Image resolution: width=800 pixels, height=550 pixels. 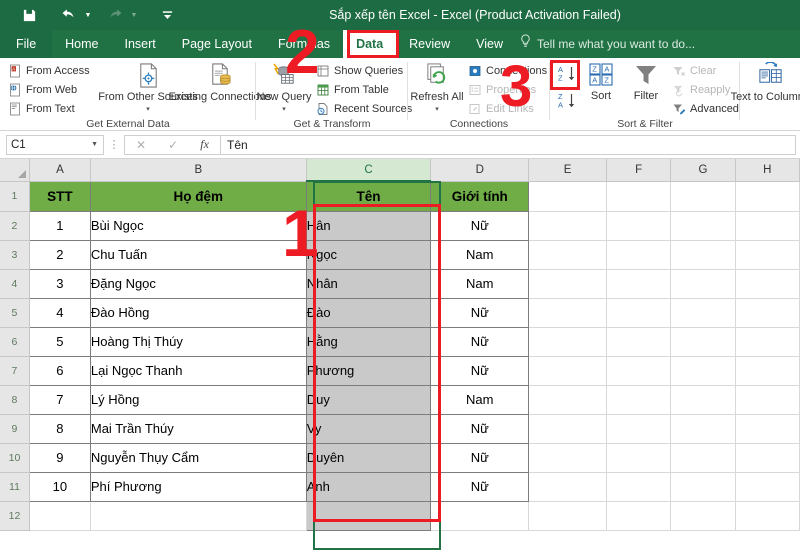 What do you see at coordinates (568, 170) in the screenshot?
I see `column-header-e: E` at bounding box center [568, 170].